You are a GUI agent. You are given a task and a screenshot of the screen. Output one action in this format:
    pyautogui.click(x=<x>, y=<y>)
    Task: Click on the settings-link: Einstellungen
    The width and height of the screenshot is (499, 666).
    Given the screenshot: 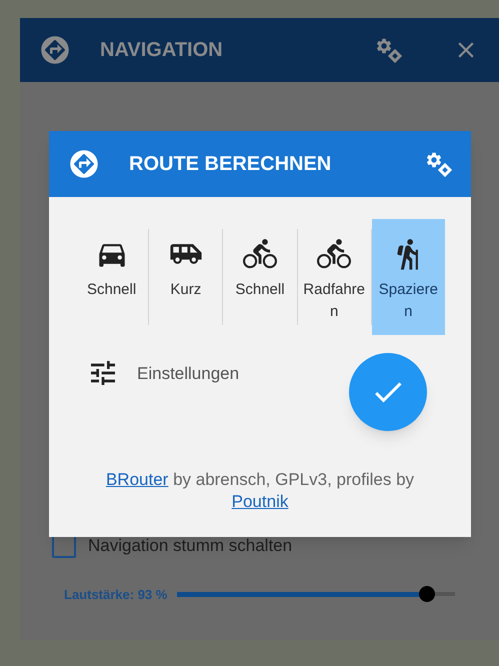 What is the action you would take?
    pyautogui.click(x=243, y=373)
    